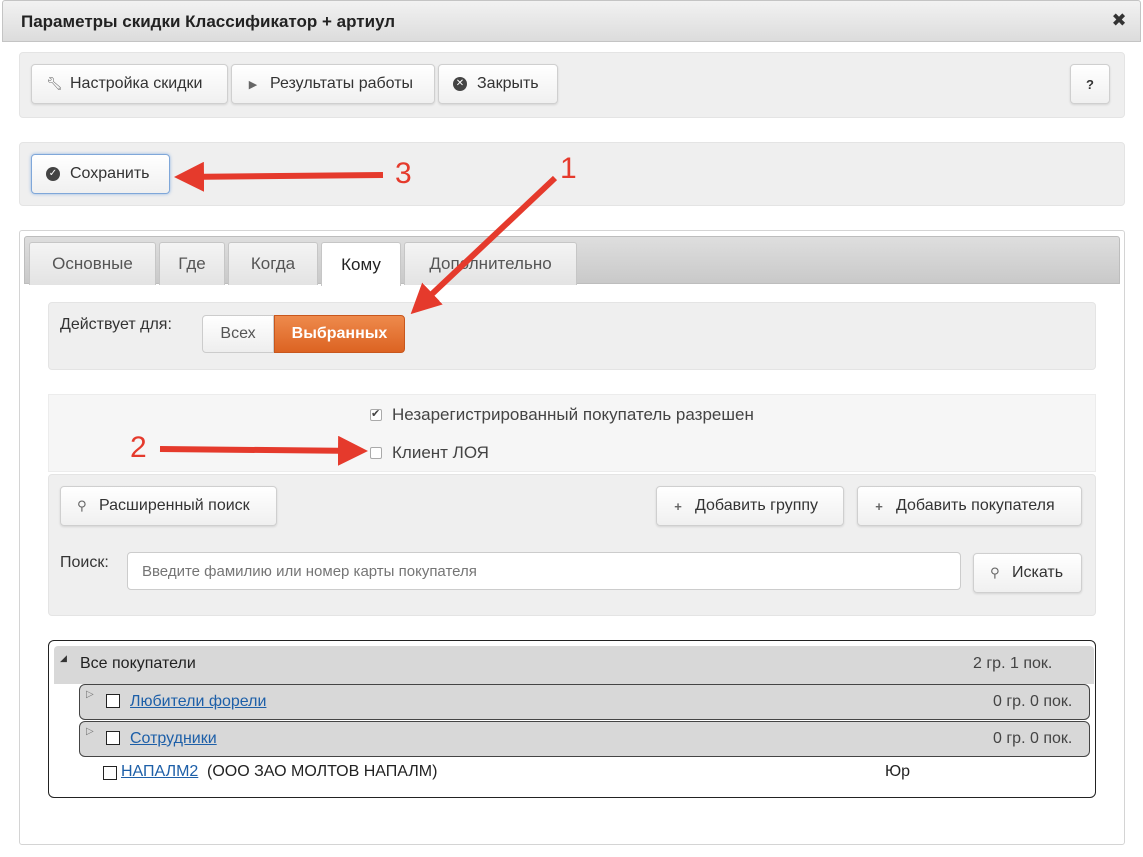 Image resolution: width=1143 pixels, height=857 pixels. I want to click on tab-when: Когда, so click(273, 263).